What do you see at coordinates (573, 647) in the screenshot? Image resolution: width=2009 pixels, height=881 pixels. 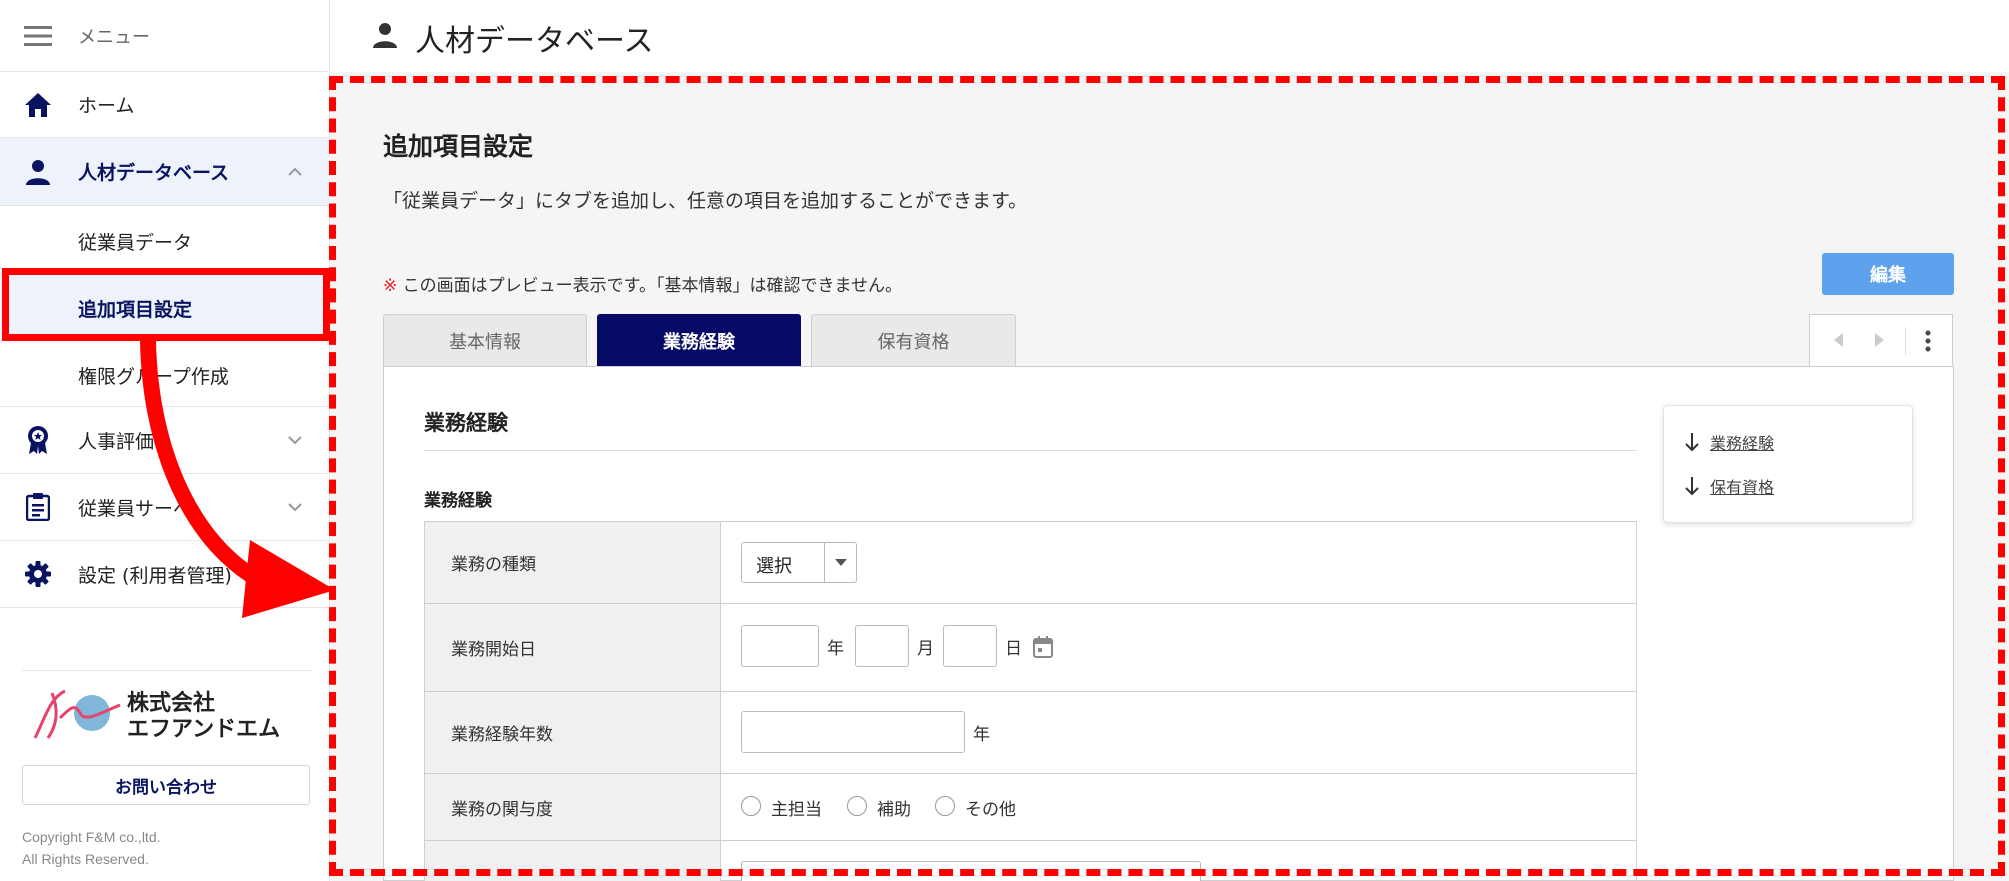 I see `field-label: 業務開始日` at bounding box center [573, 647].